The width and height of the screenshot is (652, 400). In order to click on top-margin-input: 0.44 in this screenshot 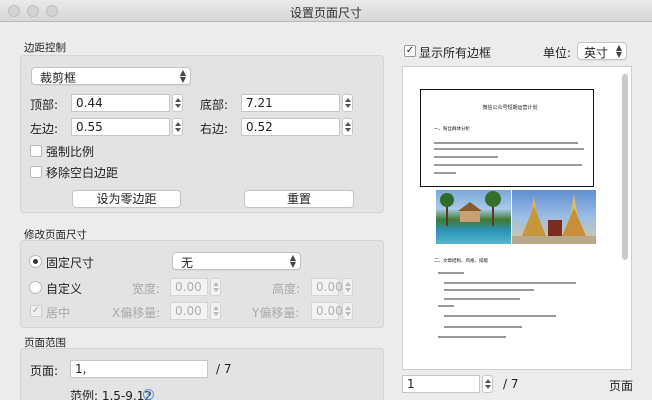, I will do `click(120, 103)`.